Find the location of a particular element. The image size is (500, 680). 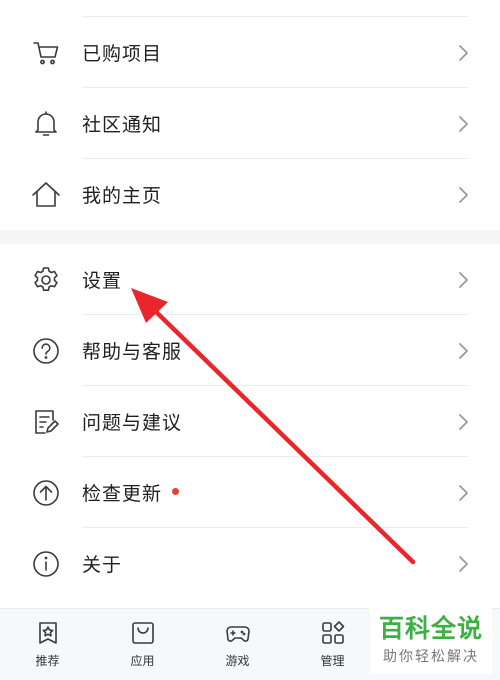

tab-label: 管理 is located at coordinates (332, 661).